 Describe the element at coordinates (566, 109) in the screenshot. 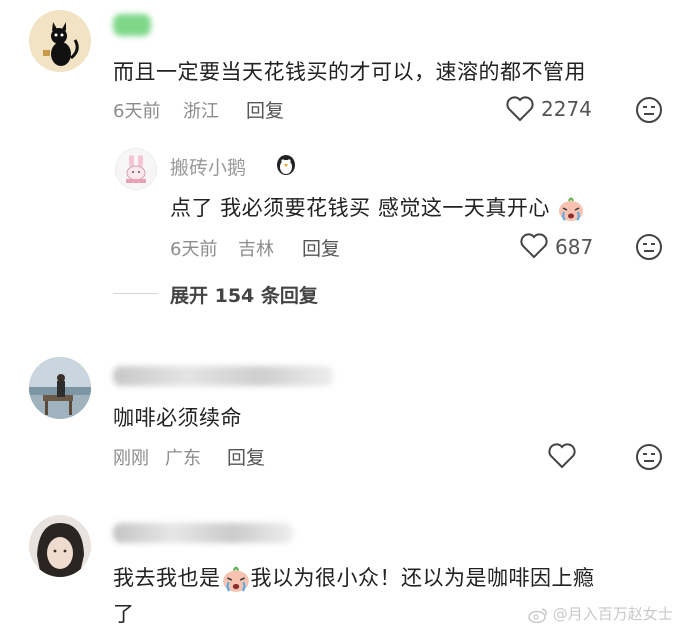

I see `like-count: 2274` at that location.